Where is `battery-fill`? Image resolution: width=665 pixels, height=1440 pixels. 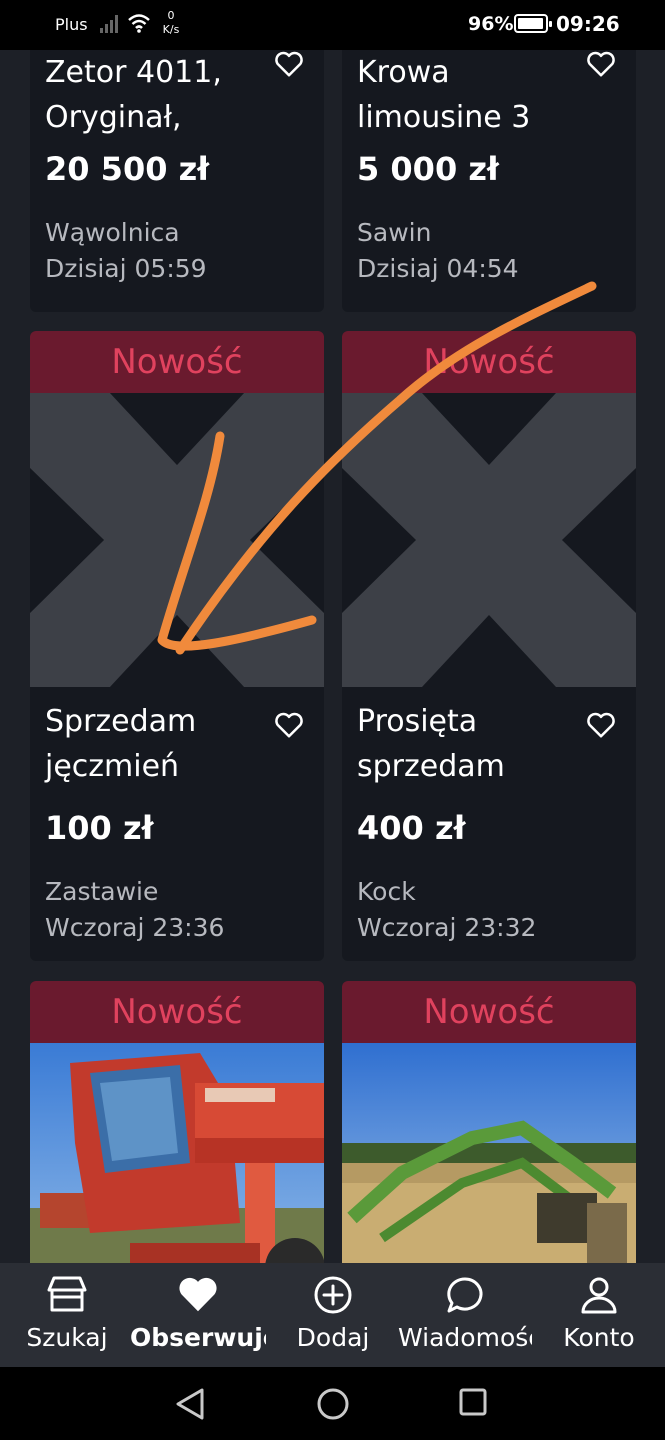
battery-fill is located at coordinates (530, 23).